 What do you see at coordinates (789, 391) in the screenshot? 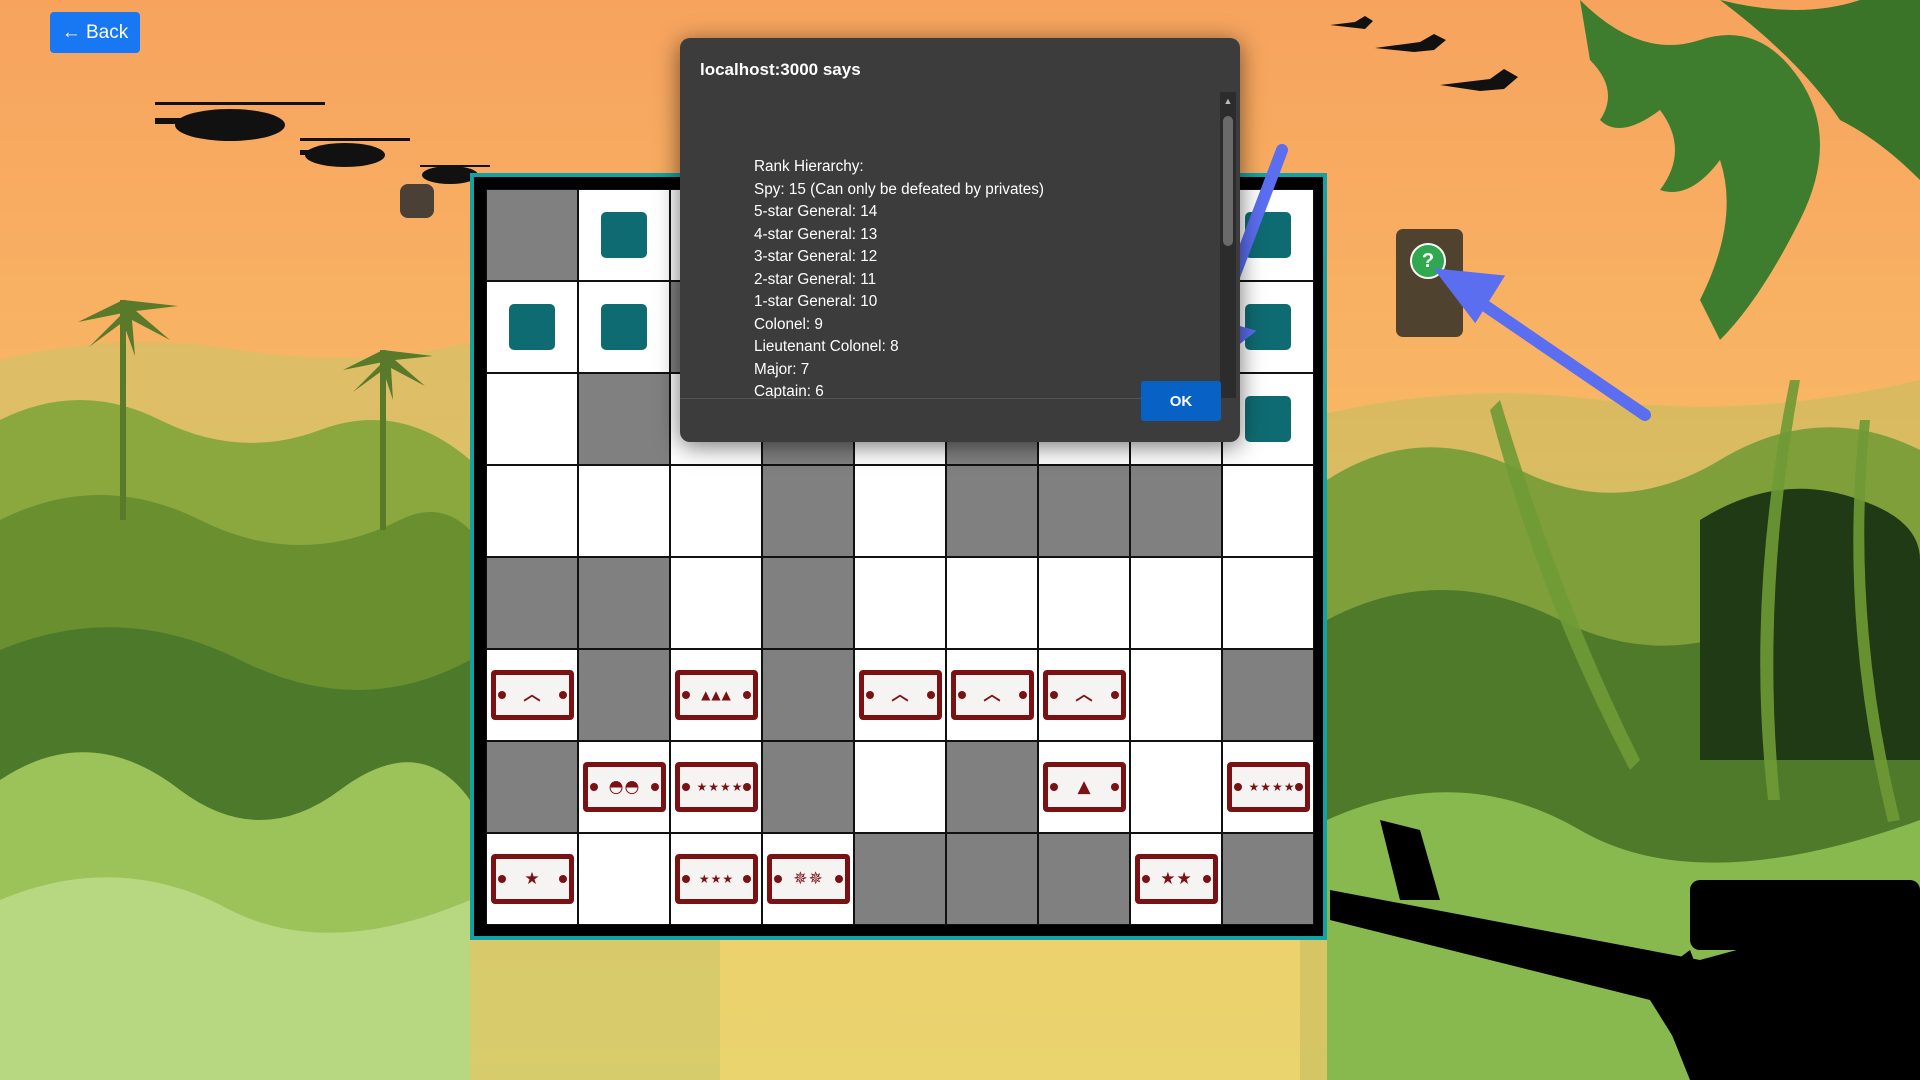
I see `dialog-rank-line: Captain: 6` at bounding box center [789, 391].